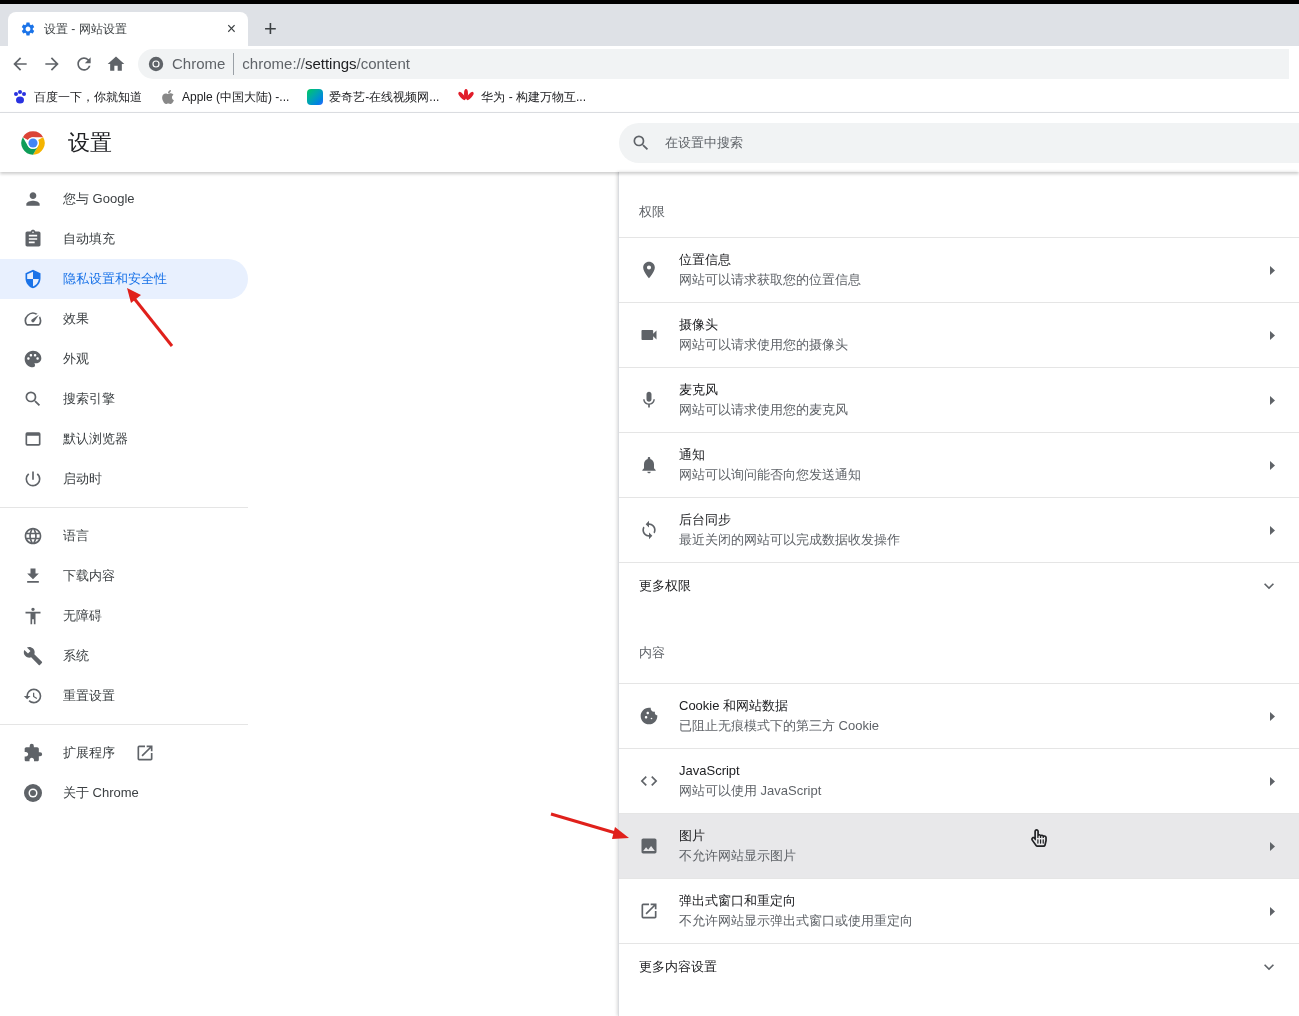  Describe the element at coordinates (959, 270) in the screenshot. I see `settings-row: 位置信息 网站可以请求获取您的位置信息` at that location.